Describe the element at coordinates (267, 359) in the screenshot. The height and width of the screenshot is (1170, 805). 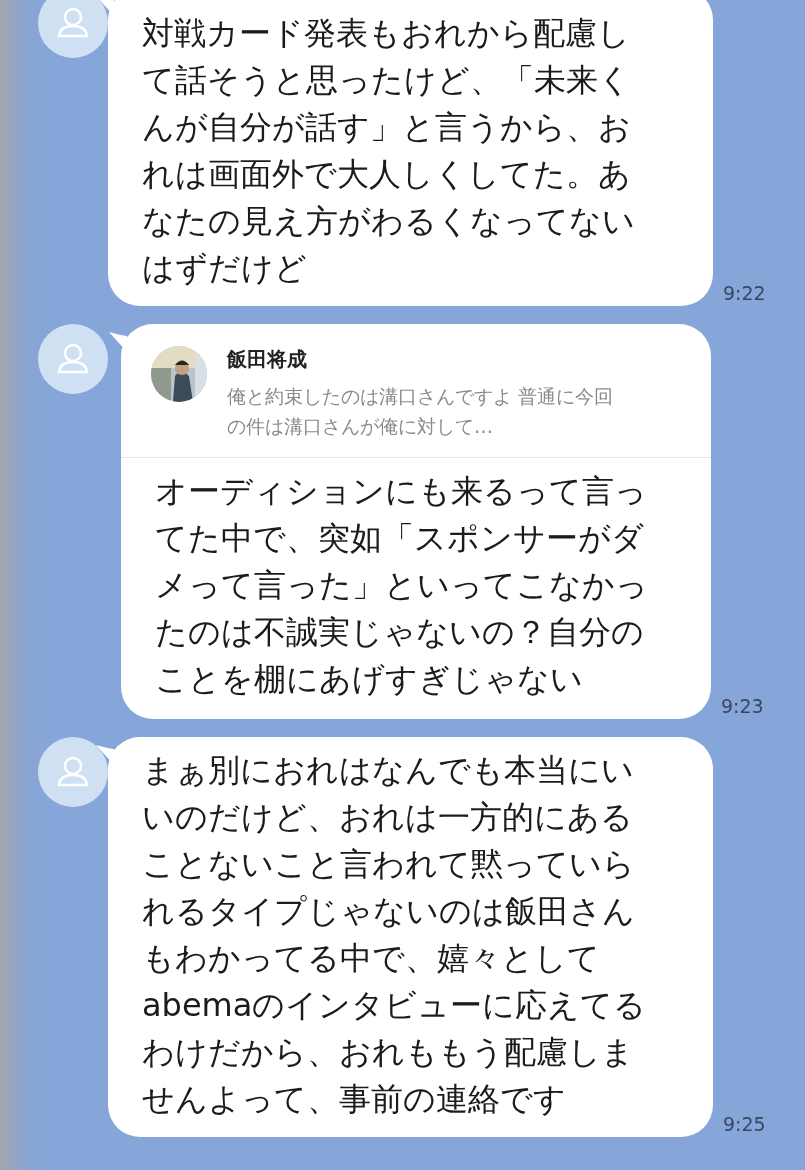
I see `sender-name: 飯田将成` at that location.